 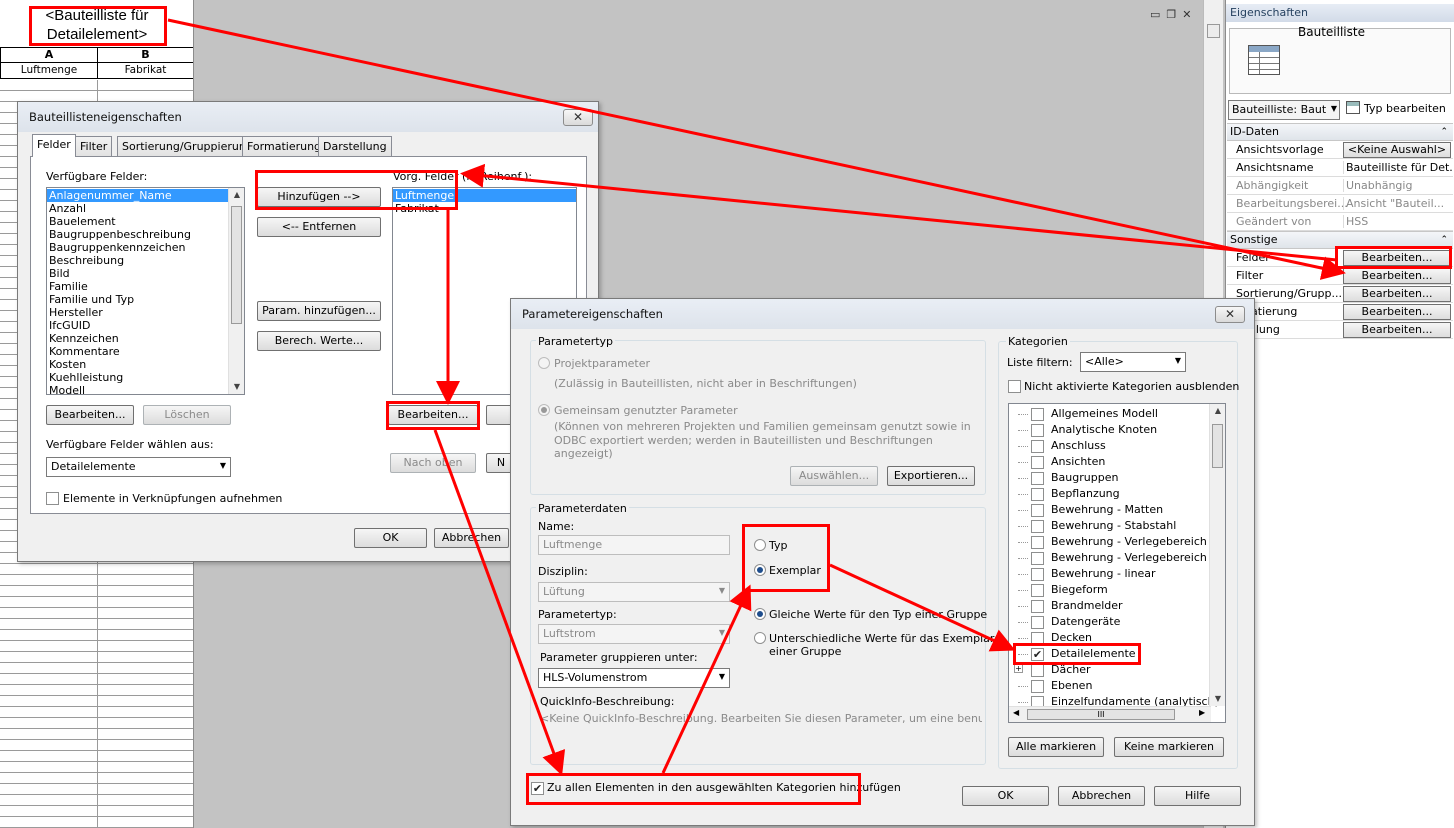 What do you see at coordinates (96, 23) in the screenshot?
I see `schedule-title: <Bauteilliste für Detailelement>` at bounding box center [96, 23].